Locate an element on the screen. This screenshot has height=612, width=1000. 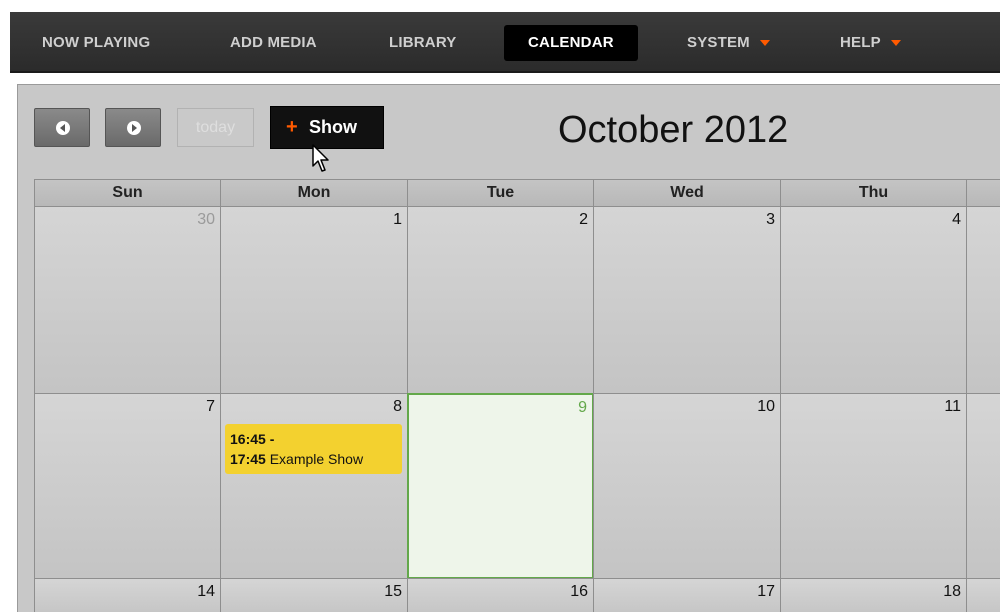
day-cell: 15 is located at coordinates (314, 595).